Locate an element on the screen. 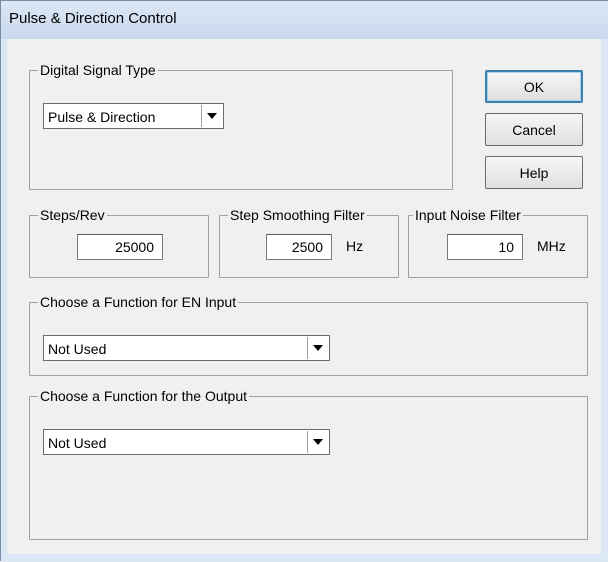 Image resolution: width=608 pixels, height=562 pixels. title-bar: Pulse & Direction Control is located at coordinates (304, 20).